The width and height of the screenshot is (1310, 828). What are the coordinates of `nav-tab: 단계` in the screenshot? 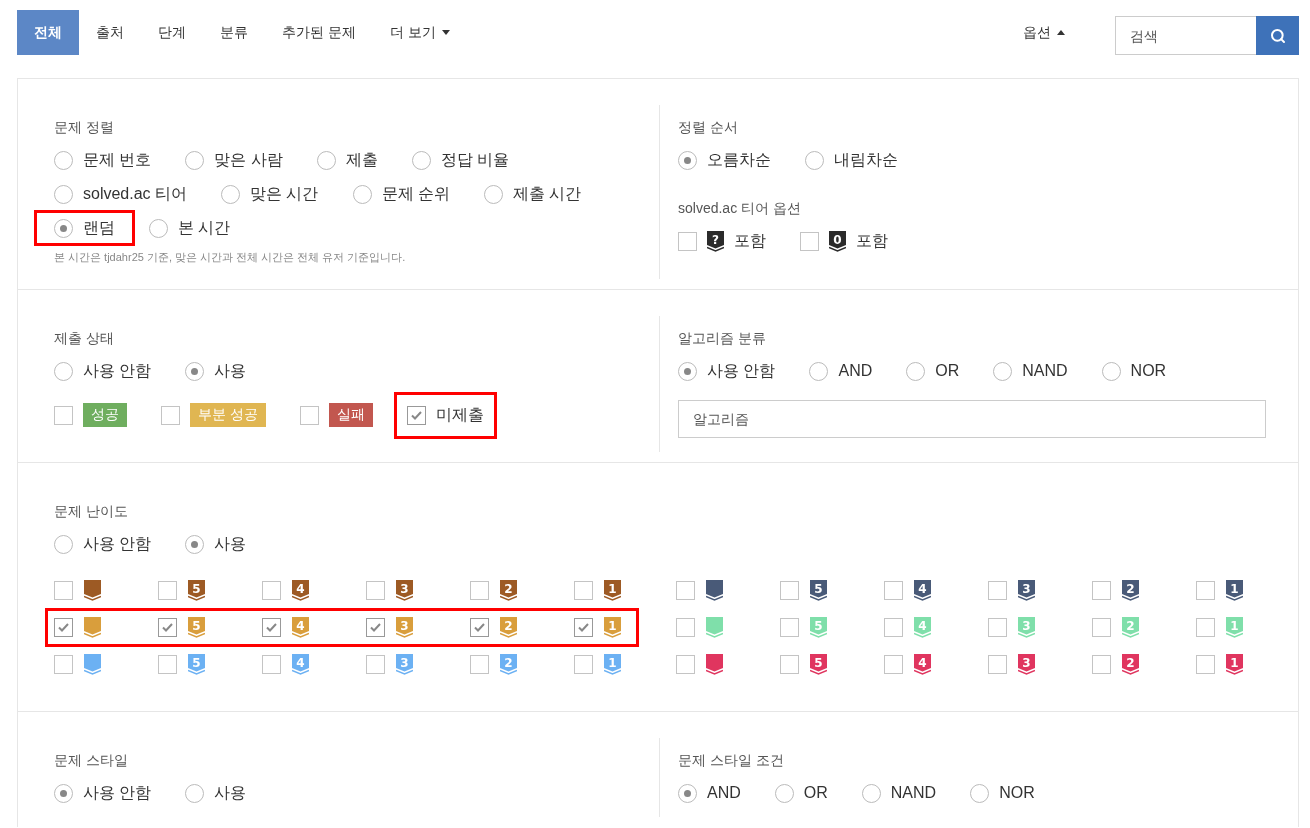 It's located at (172, 32).